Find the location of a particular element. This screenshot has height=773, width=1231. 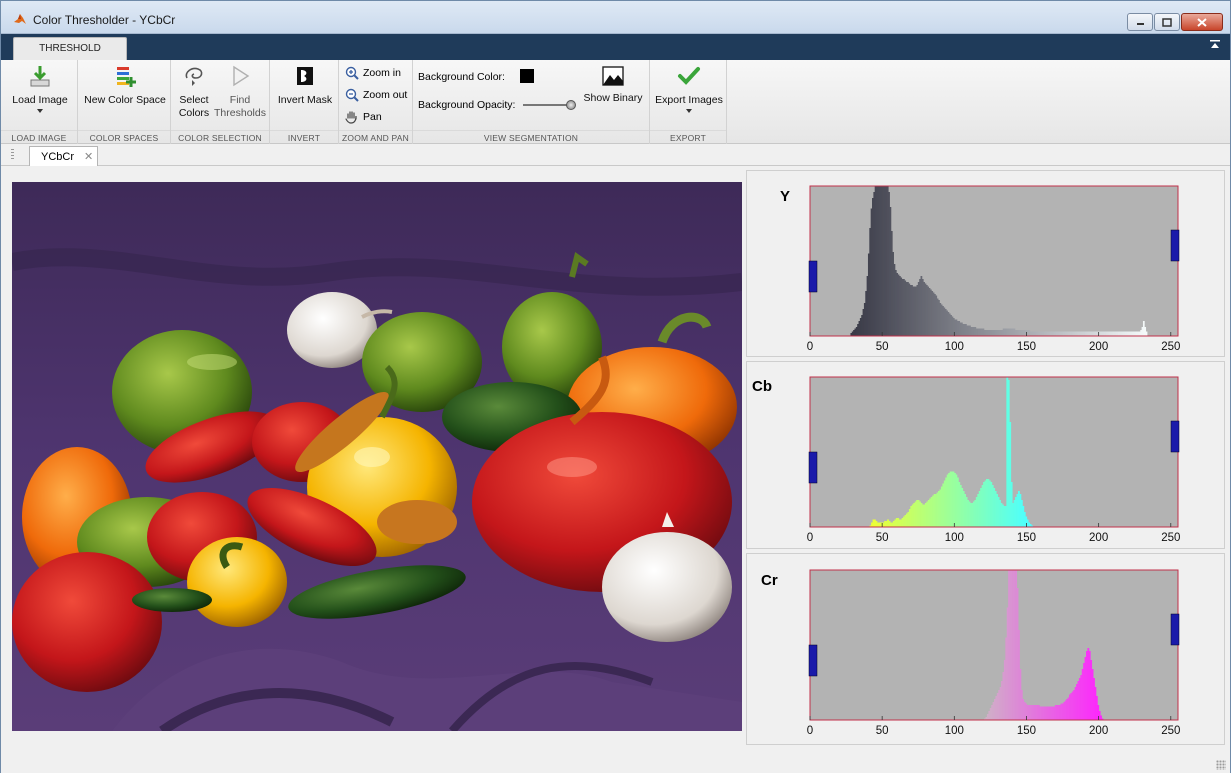

maximize-button is located at coordinates (1167, 22).